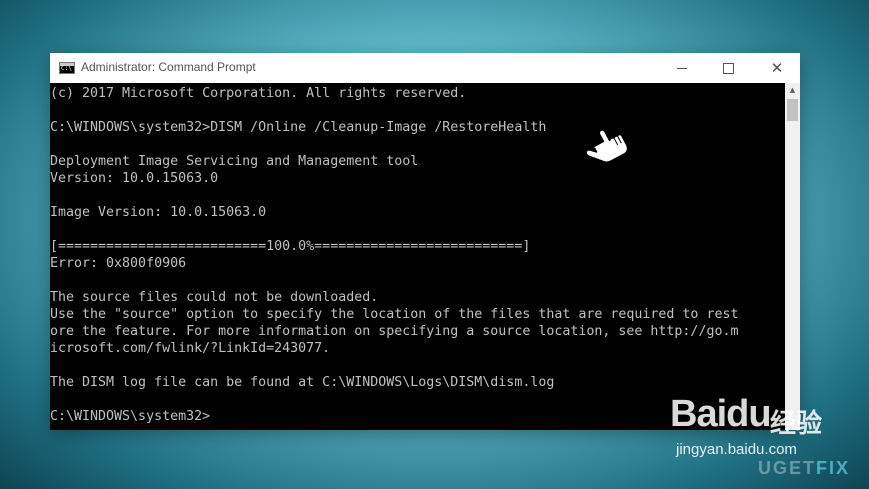 This screenshot has height=489, width=869. What do you see at coordinates (190, 348) in the screenshot?
I see `console-line: icrosoft.com/fwlink/?LinkId=243077.` at bounding box center [190, 348].